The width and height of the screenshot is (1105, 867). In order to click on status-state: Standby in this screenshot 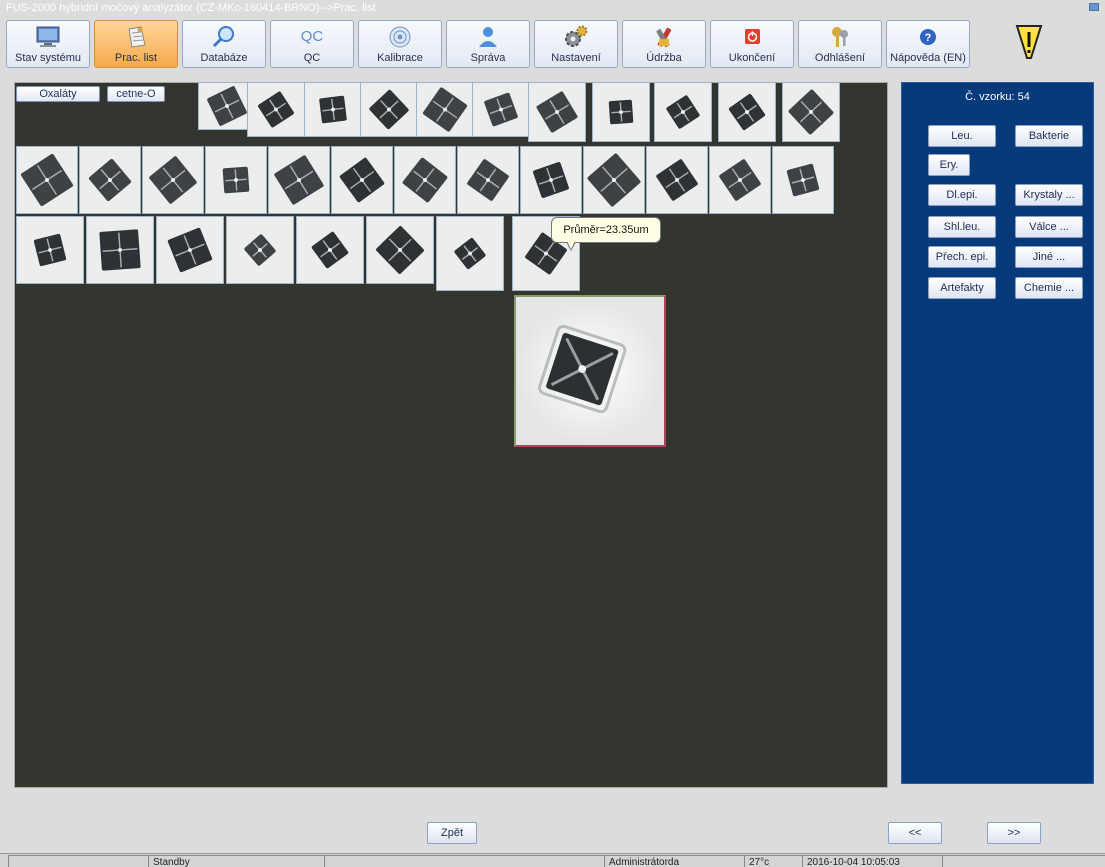, I will do `click(236, 861)`.